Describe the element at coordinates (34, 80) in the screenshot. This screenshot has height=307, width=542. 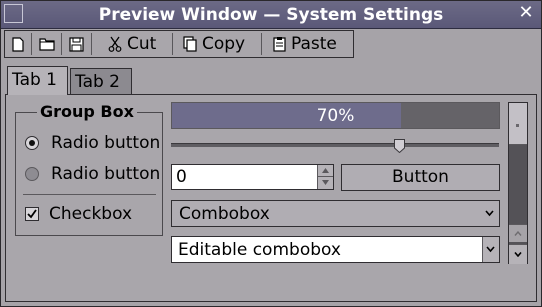
I see `tab-1-label: Tab 1` at that location.